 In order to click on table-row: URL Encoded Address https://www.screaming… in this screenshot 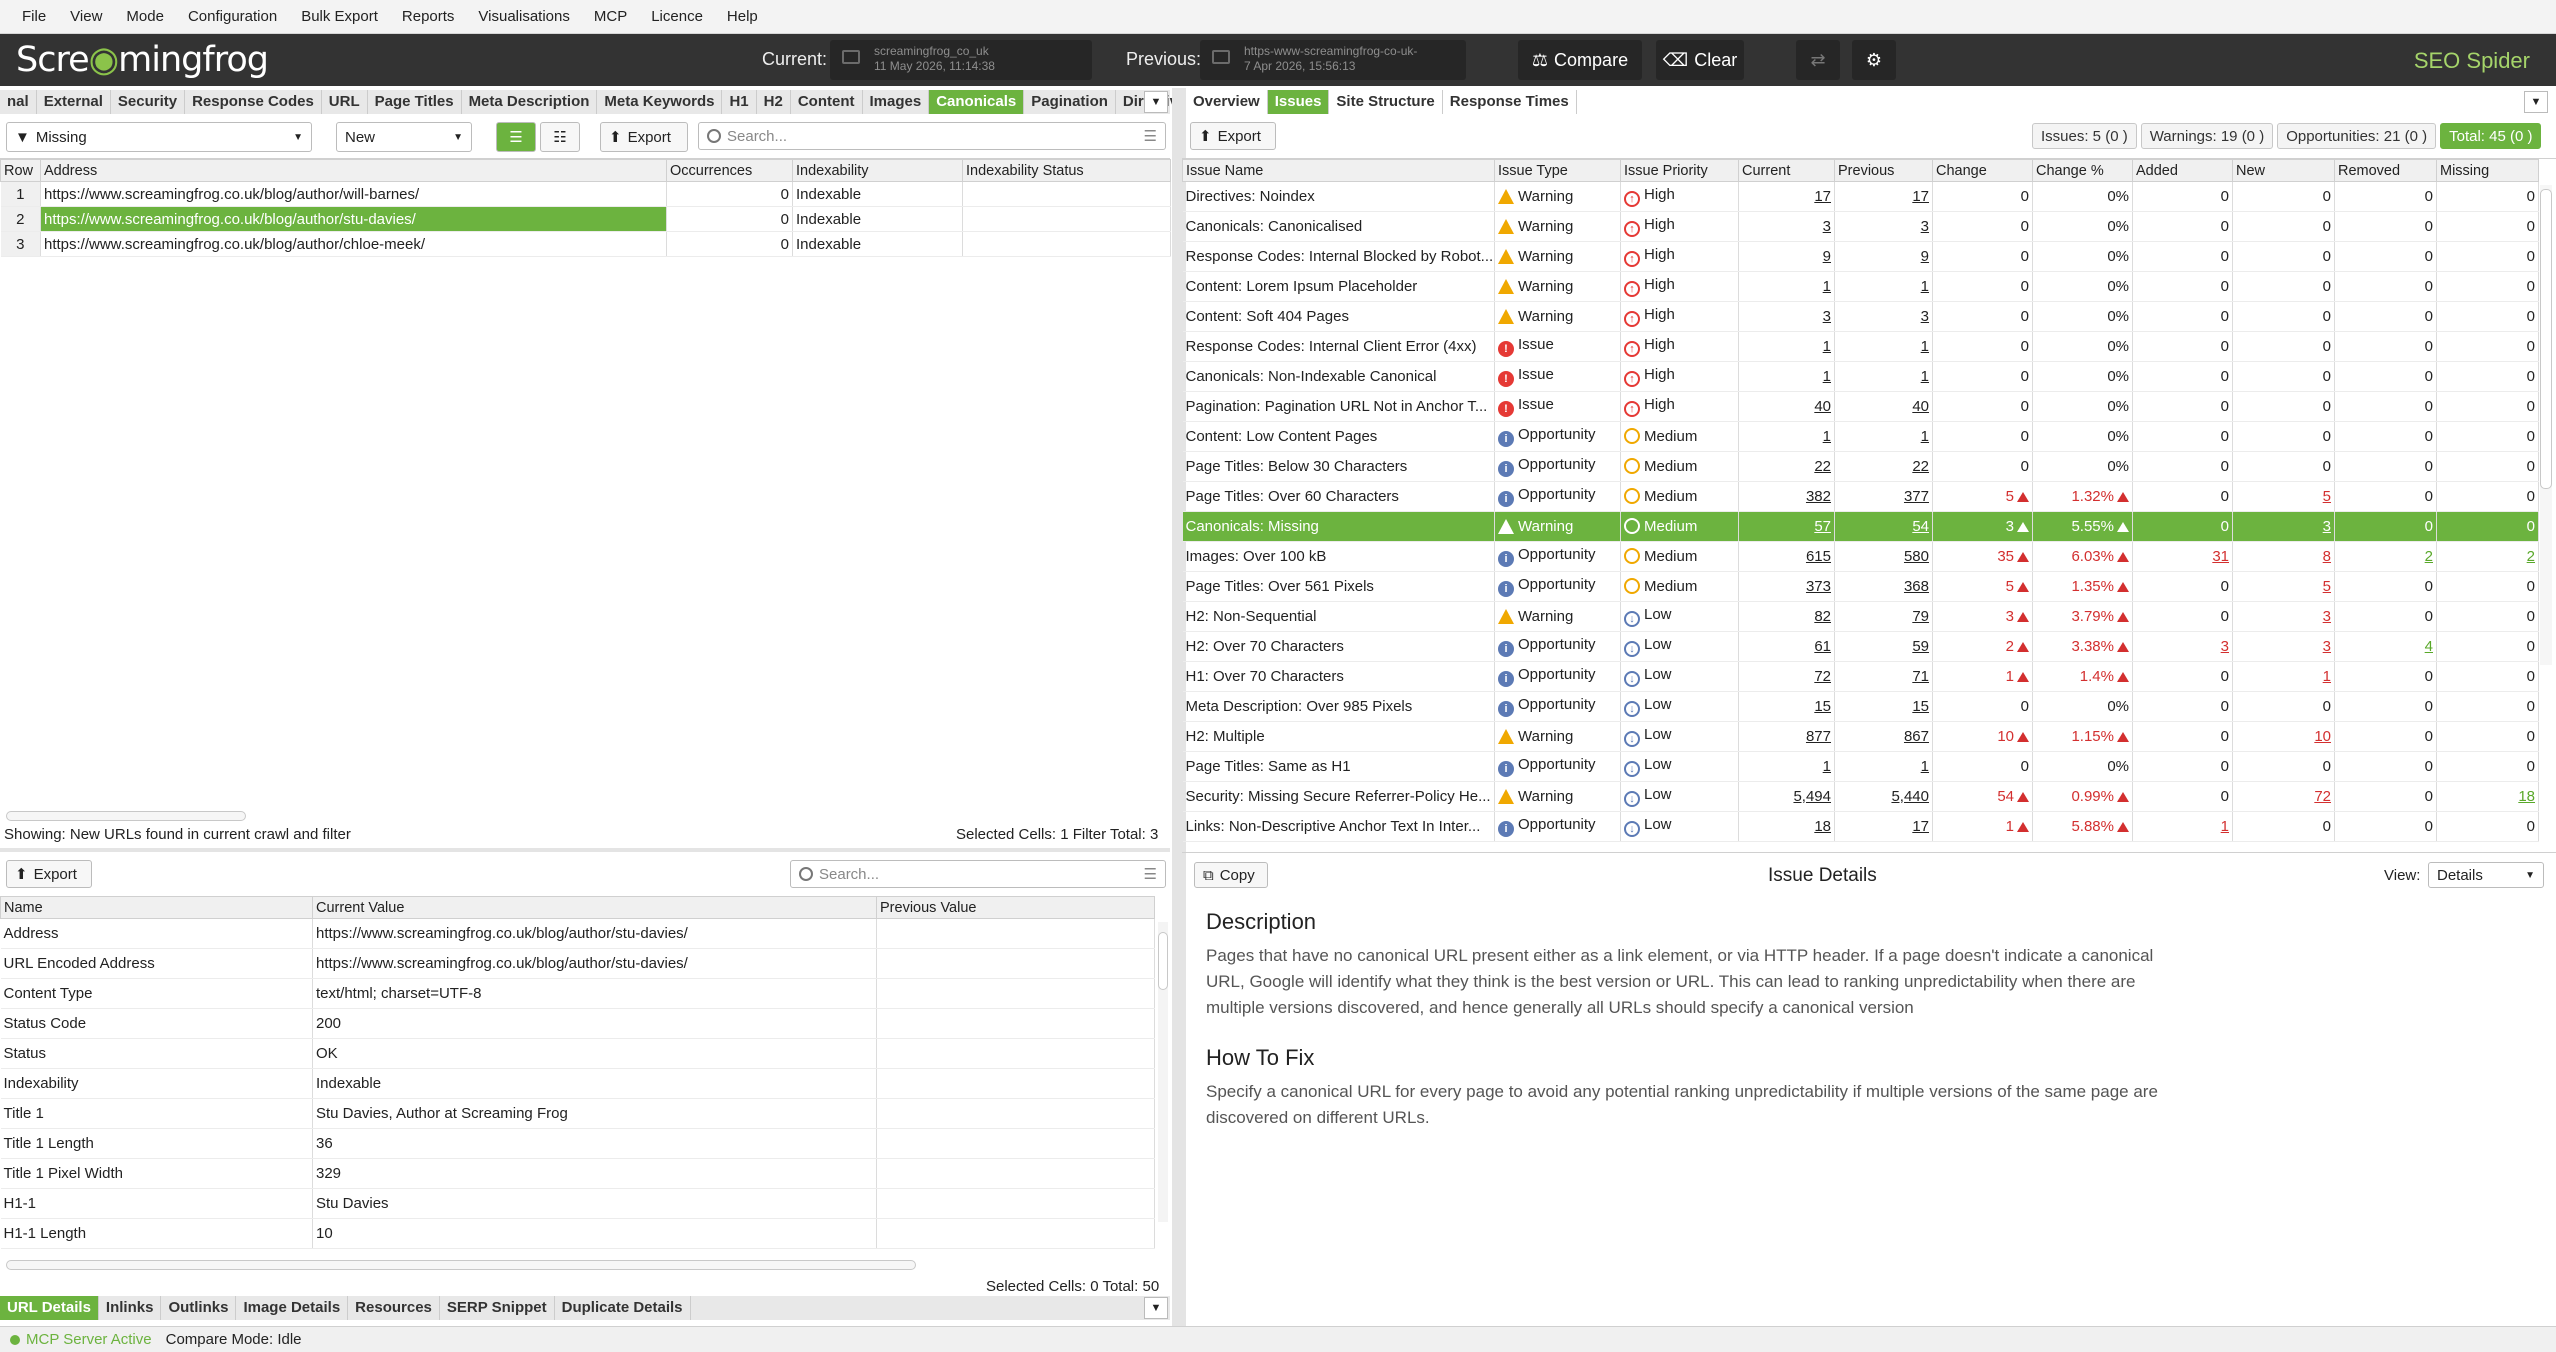, I will do `click(577, 963)`.